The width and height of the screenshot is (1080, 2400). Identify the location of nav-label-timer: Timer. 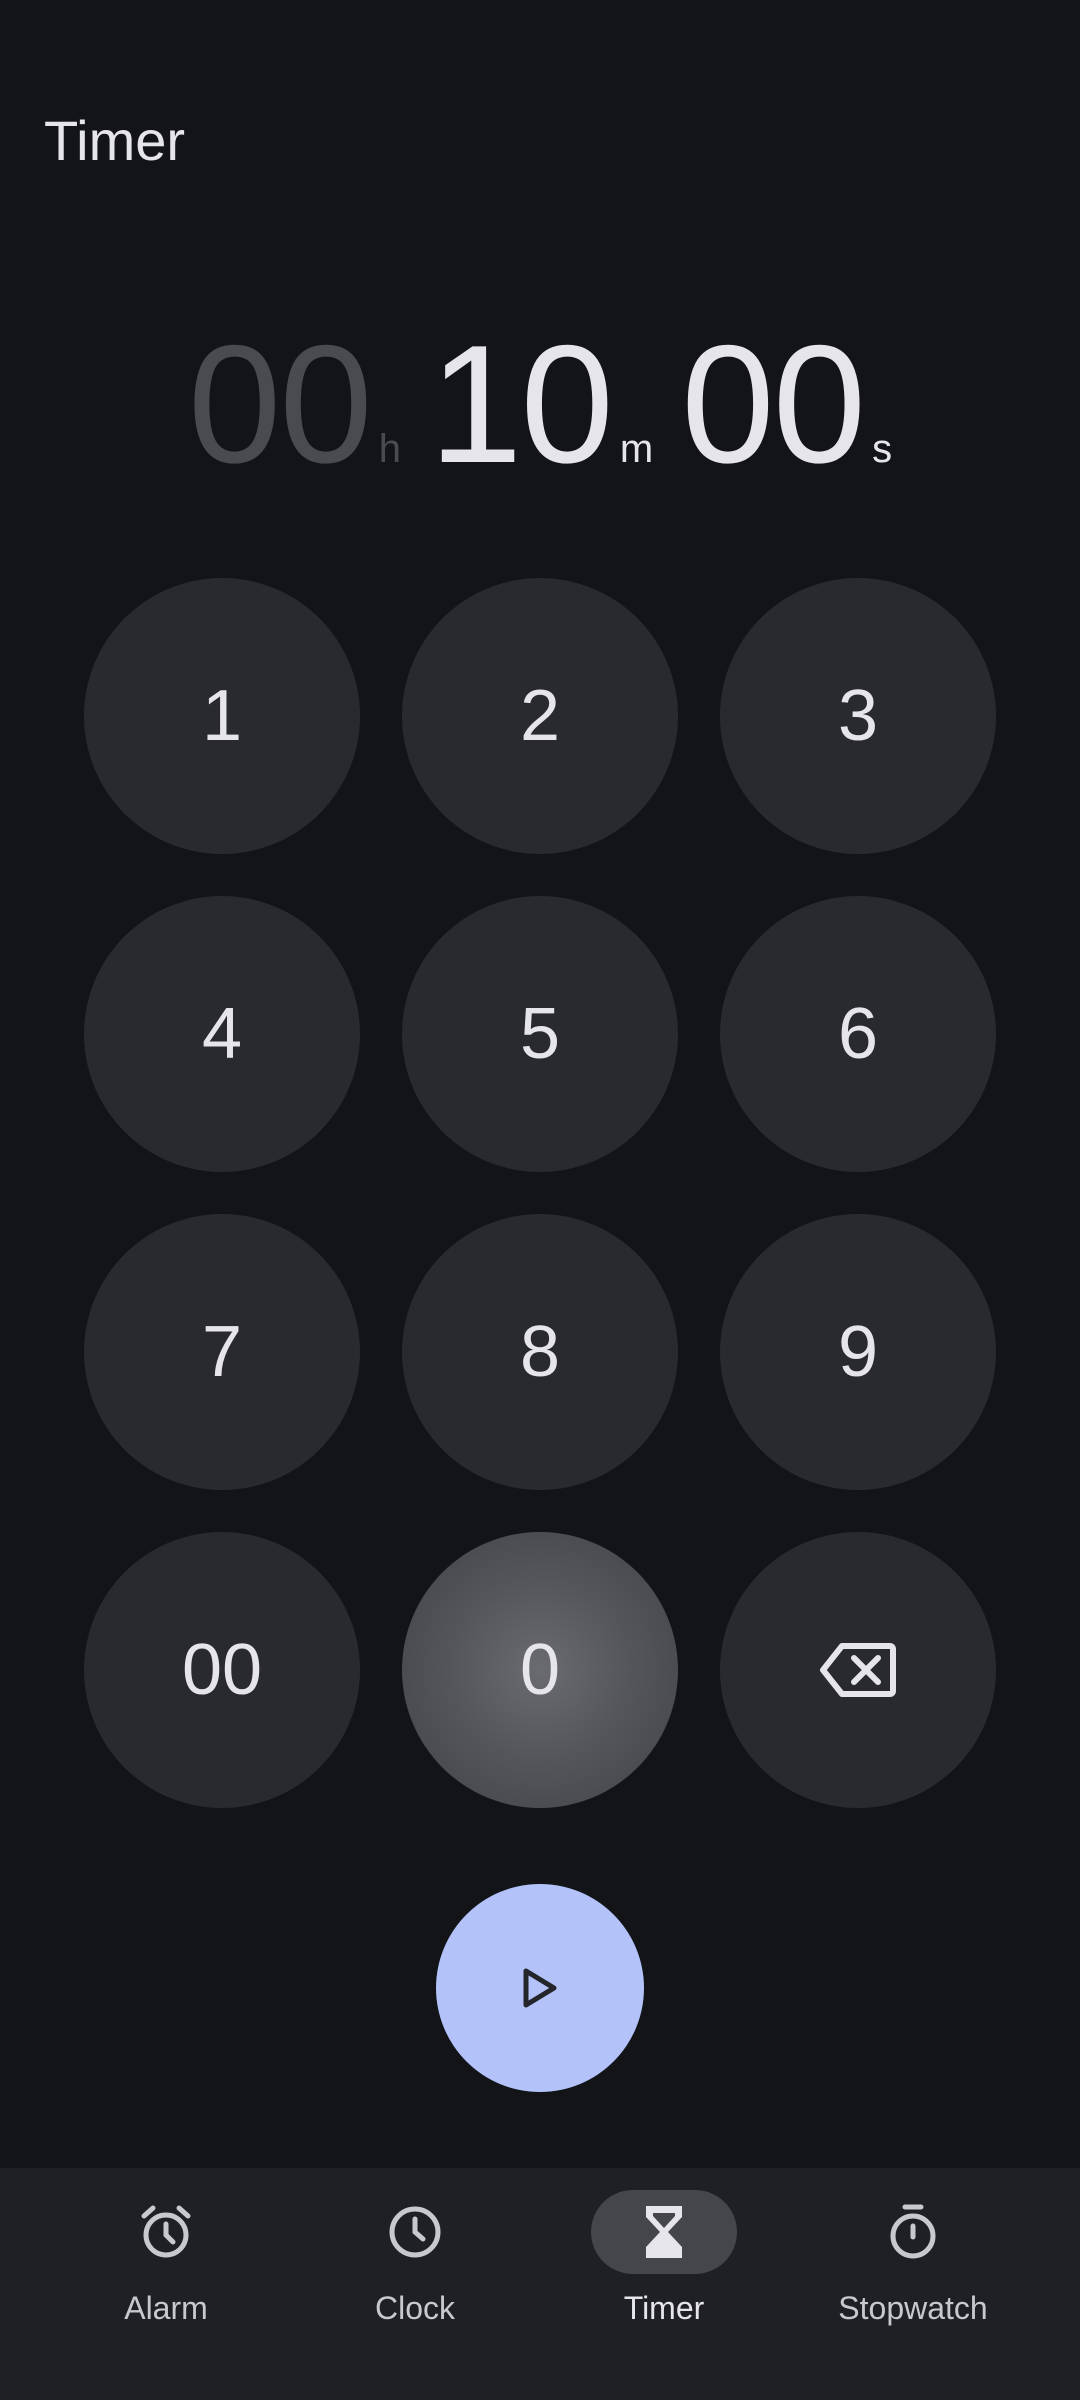
(664, 2308).